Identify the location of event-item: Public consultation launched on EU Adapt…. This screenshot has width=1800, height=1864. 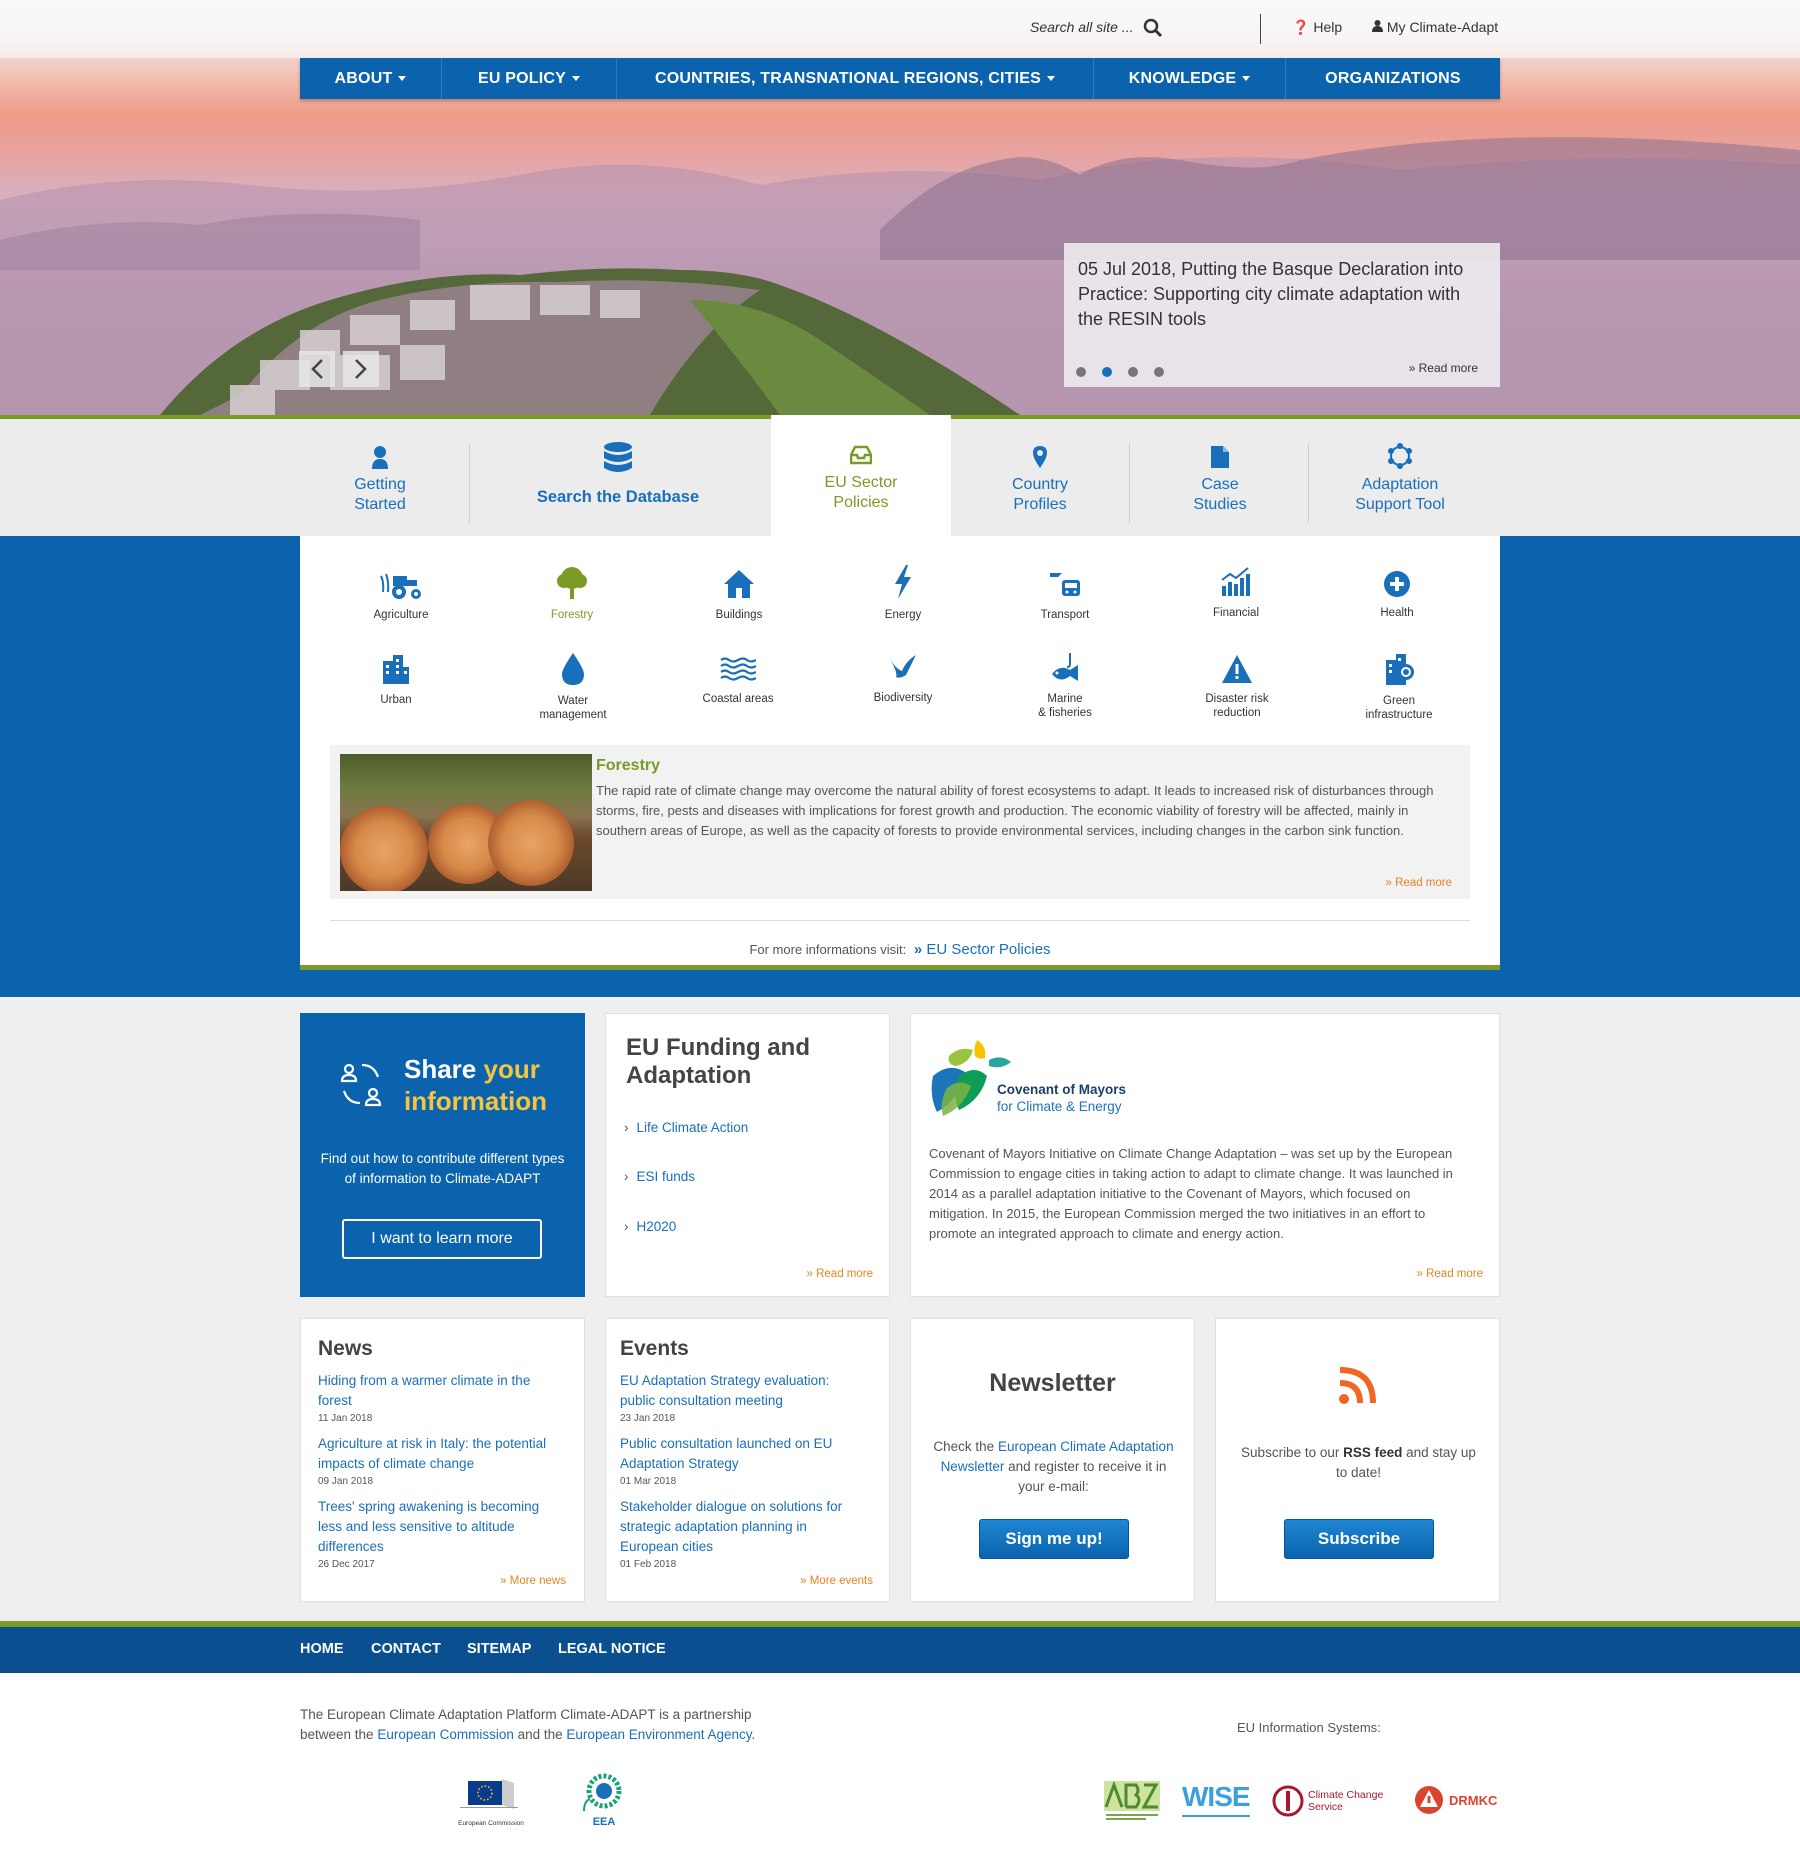
(742, 1460).